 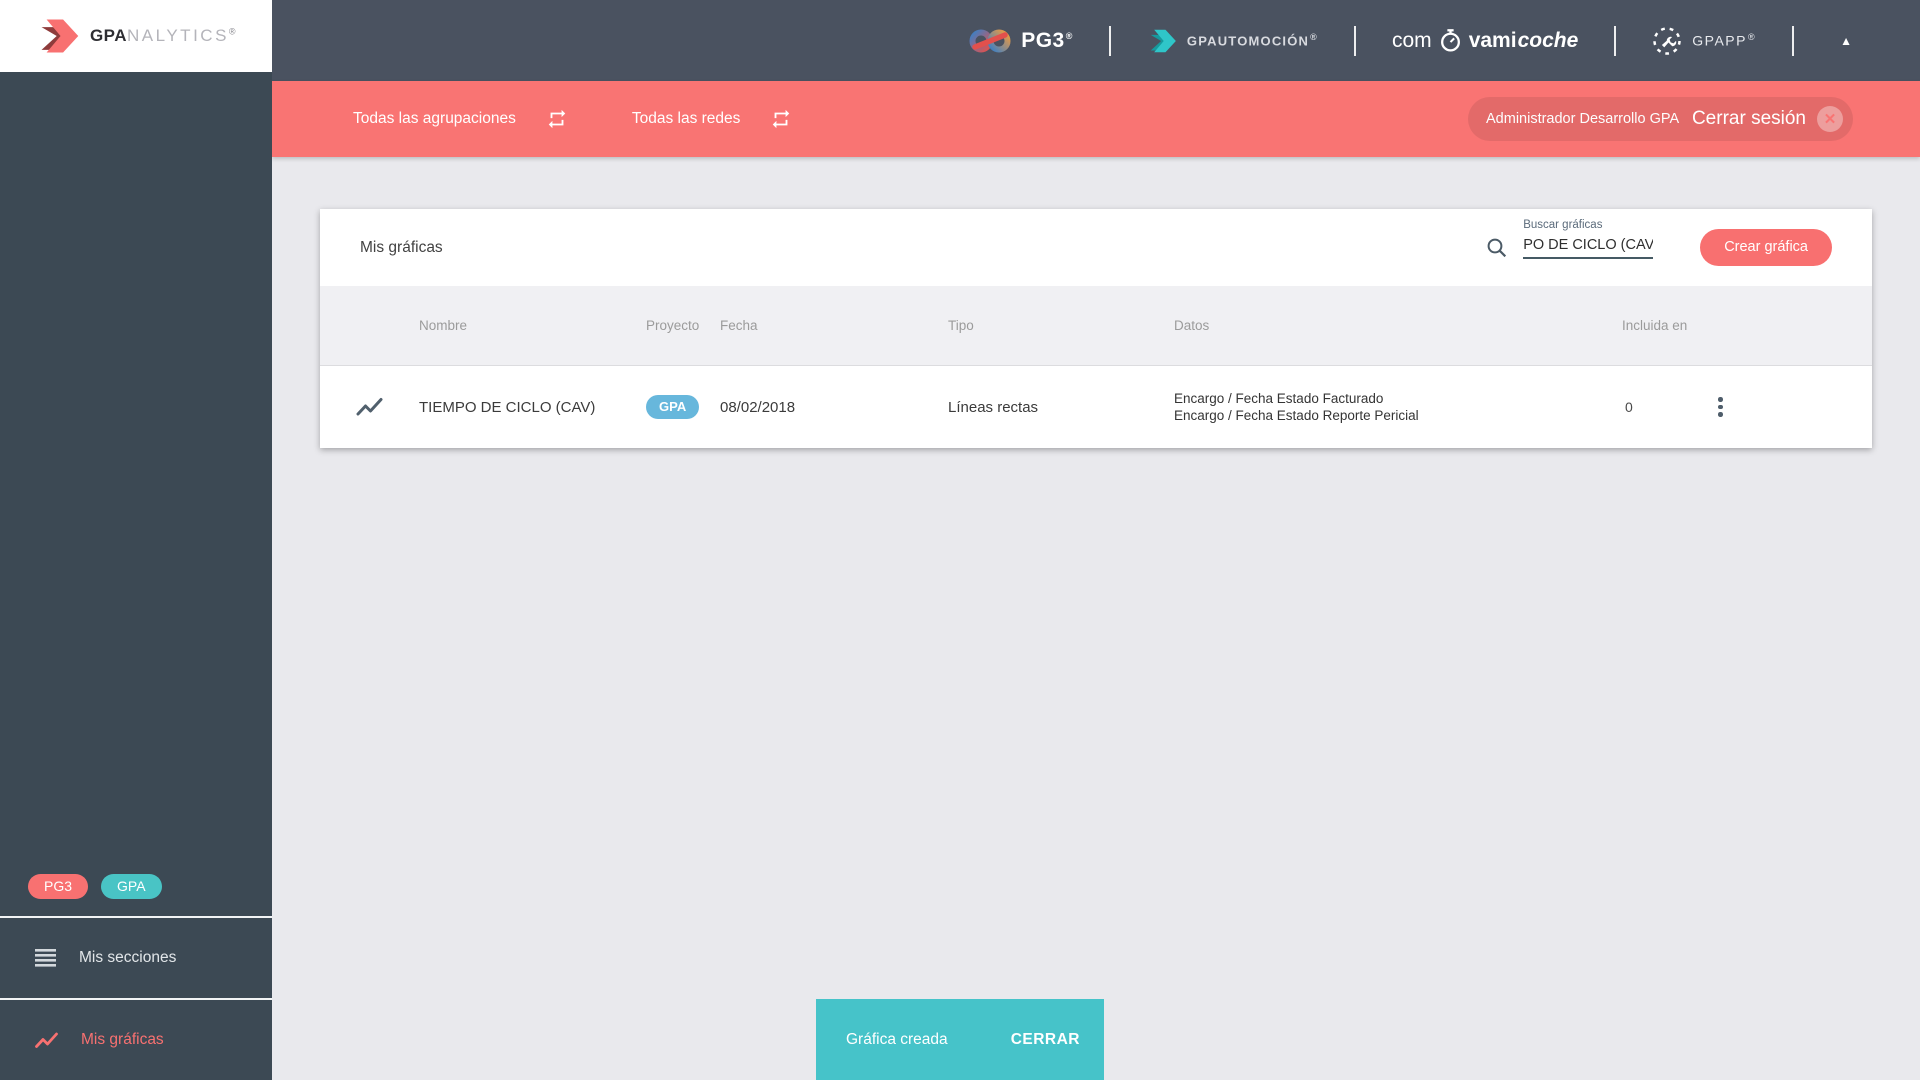 I want to click on search-input-value: PO DE CICLO (CAV), so click(x=1588, y=244).